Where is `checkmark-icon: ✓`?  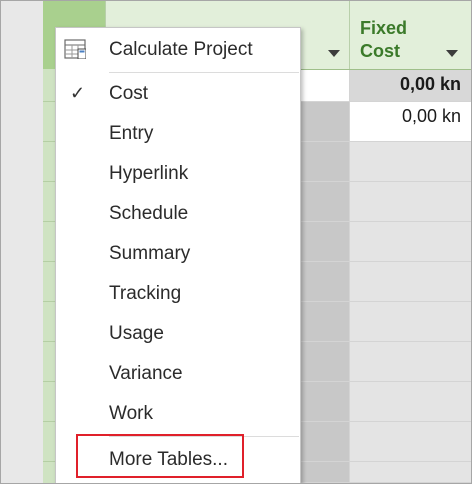
checkmark-icon: ✓ is located at coordinates (78, 93).